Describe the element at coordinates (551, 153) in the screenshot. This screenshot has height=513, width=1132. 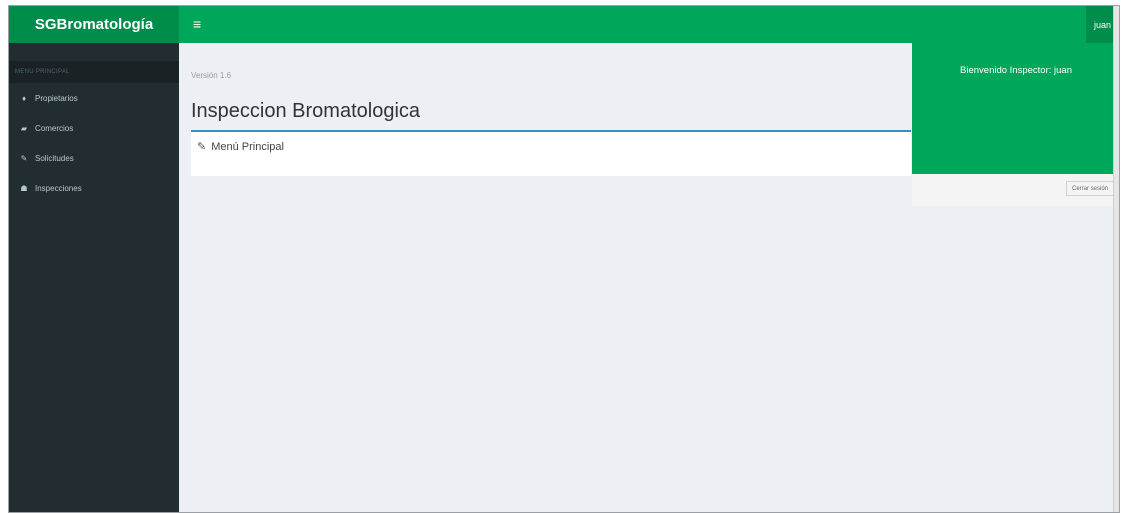
I see `main-menu-box: ✎ Menú Principal` at that location.